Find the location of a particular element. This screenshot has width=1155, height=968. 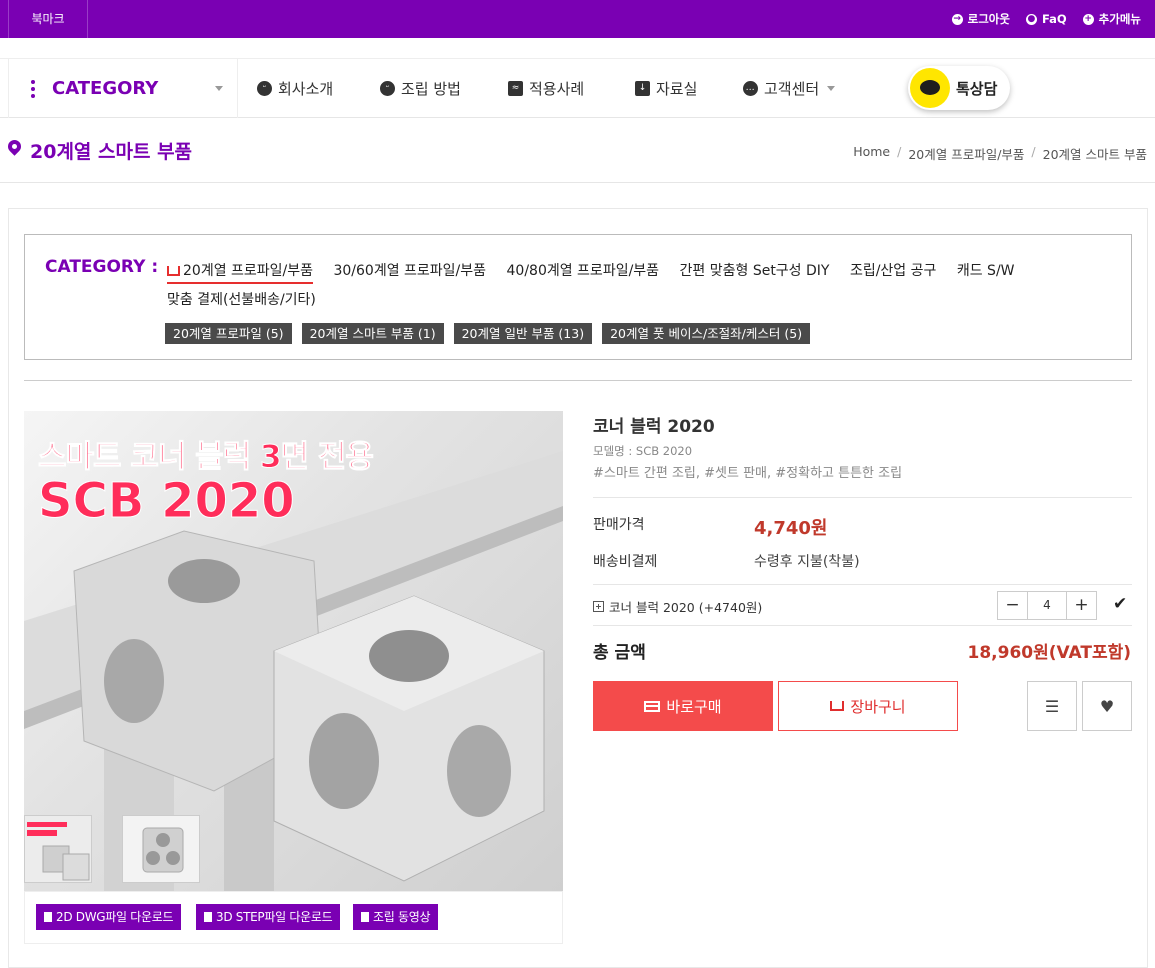

subcategory-tag: 20계열 풋 베이스/조절좌/케스터 (5) is located at coordinates (706, 333).